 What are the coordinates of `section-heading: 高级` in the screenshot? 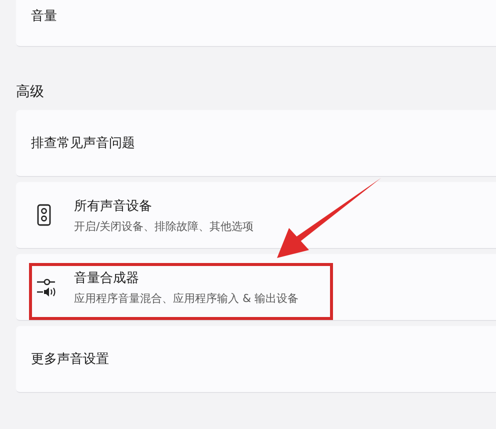 It's located at (30, 92).